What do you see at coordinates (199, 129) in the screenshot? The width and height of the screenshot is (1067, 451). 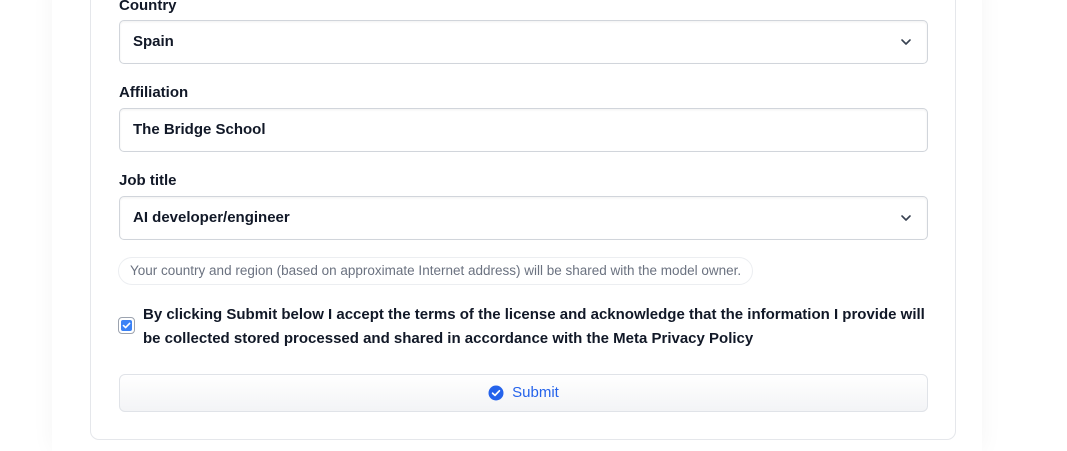 I see `affiliation-value: The Bridge School` at bounding box center [199, 129].